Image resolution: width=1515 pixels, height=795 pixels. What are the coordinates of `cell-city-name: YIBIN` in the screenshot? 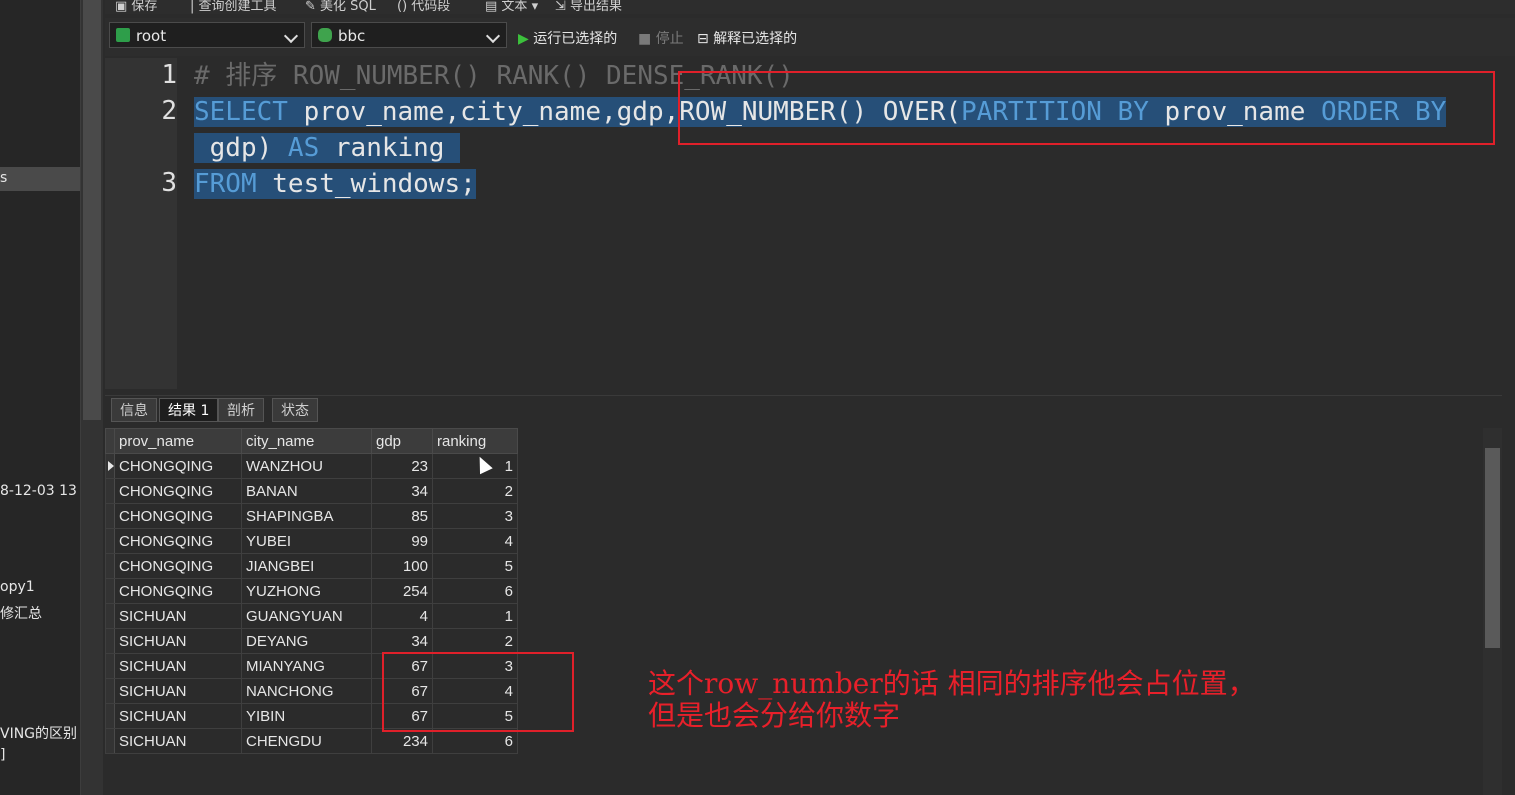 It's located at (306, 716).